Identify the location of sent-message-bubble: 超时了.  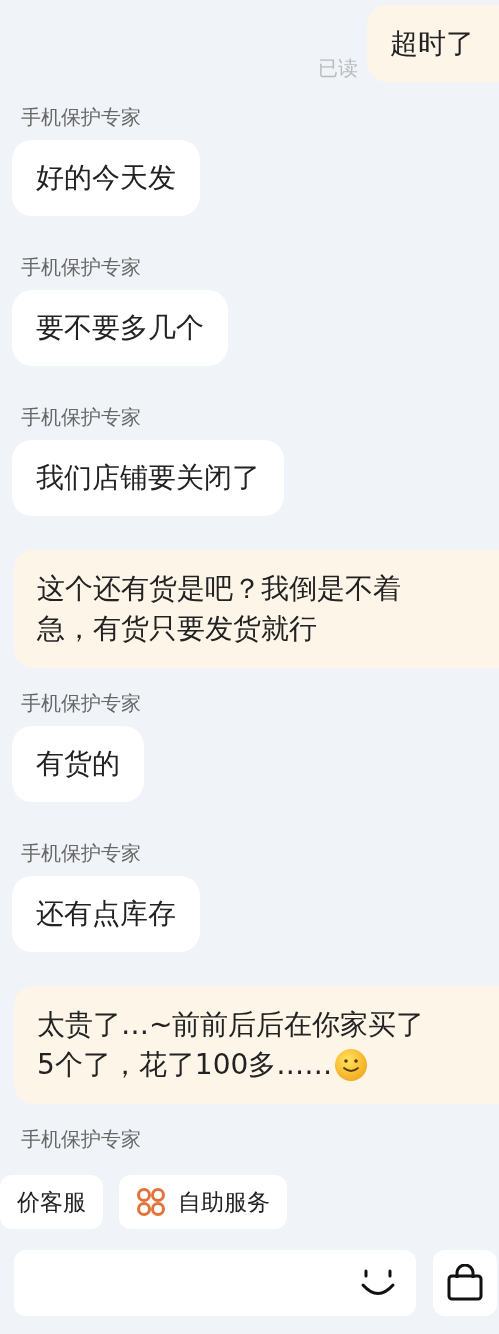
(433, 43).